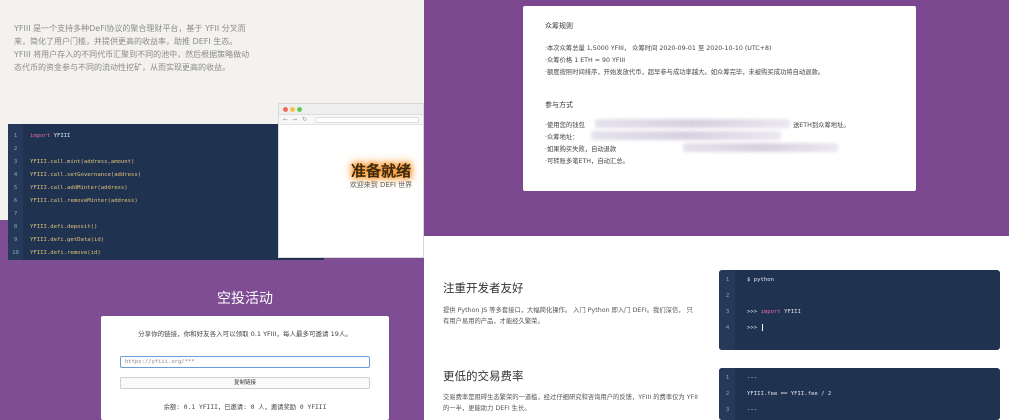  What do you see at coordinates (585, 60) in the screenshot?
I see `rule-line: ·众筹价格 1 ETH = 90 YFIII` at bounding box center [585, 60].